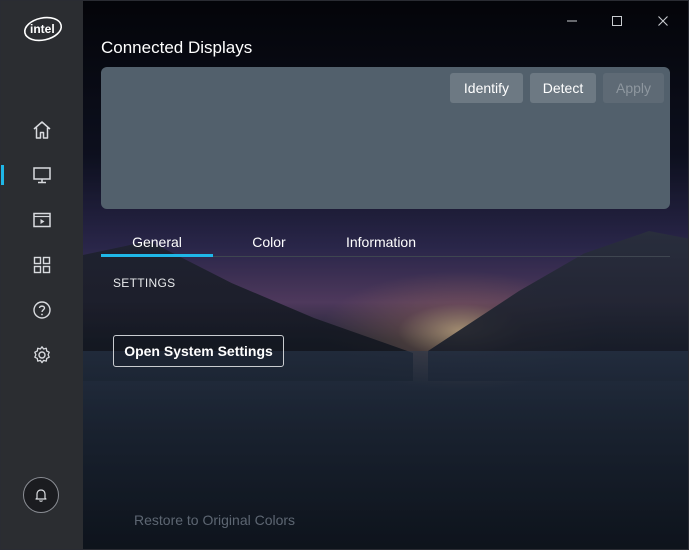  What do you see at coordinates (563, 88) in the screenshot?
I see `detect-button: Detect` at bounding box center [563, 88].